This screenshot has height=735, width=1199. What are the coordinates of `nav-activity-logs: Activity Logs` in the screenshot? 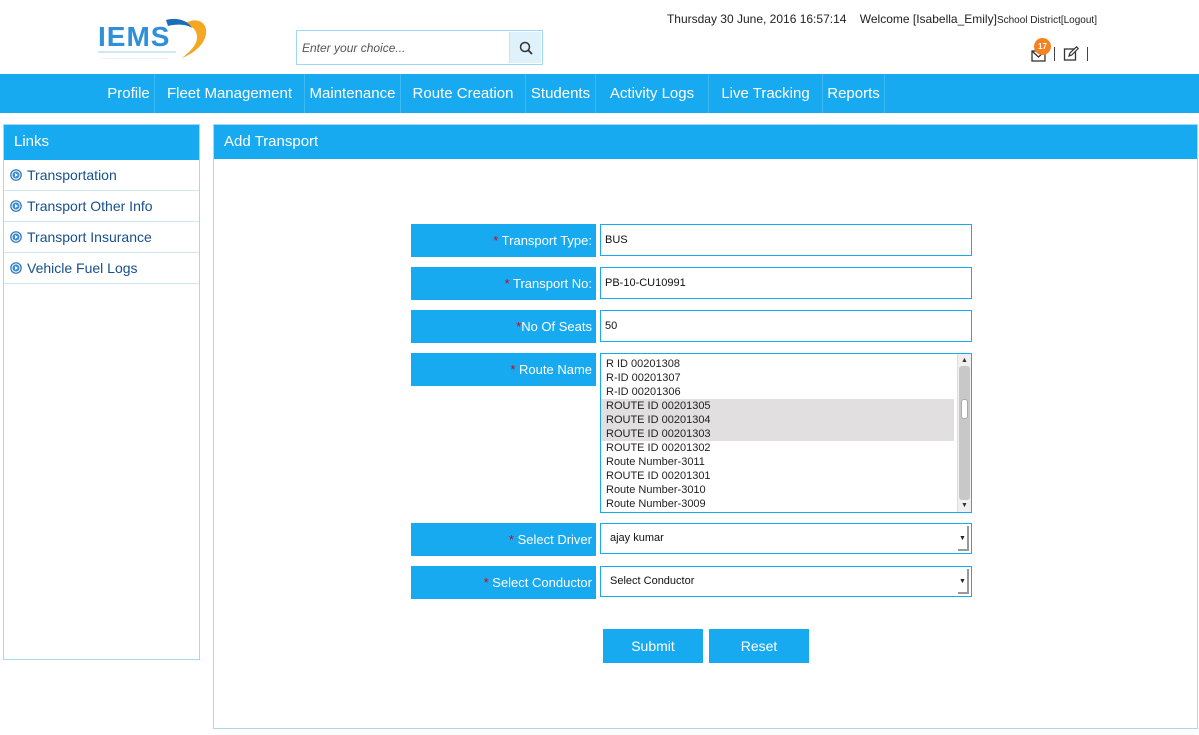 It's located at (652, 93).